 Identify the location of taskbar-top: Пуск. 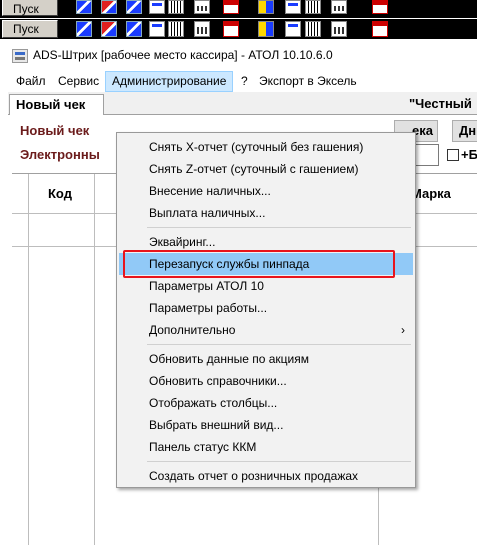
(238, 9).